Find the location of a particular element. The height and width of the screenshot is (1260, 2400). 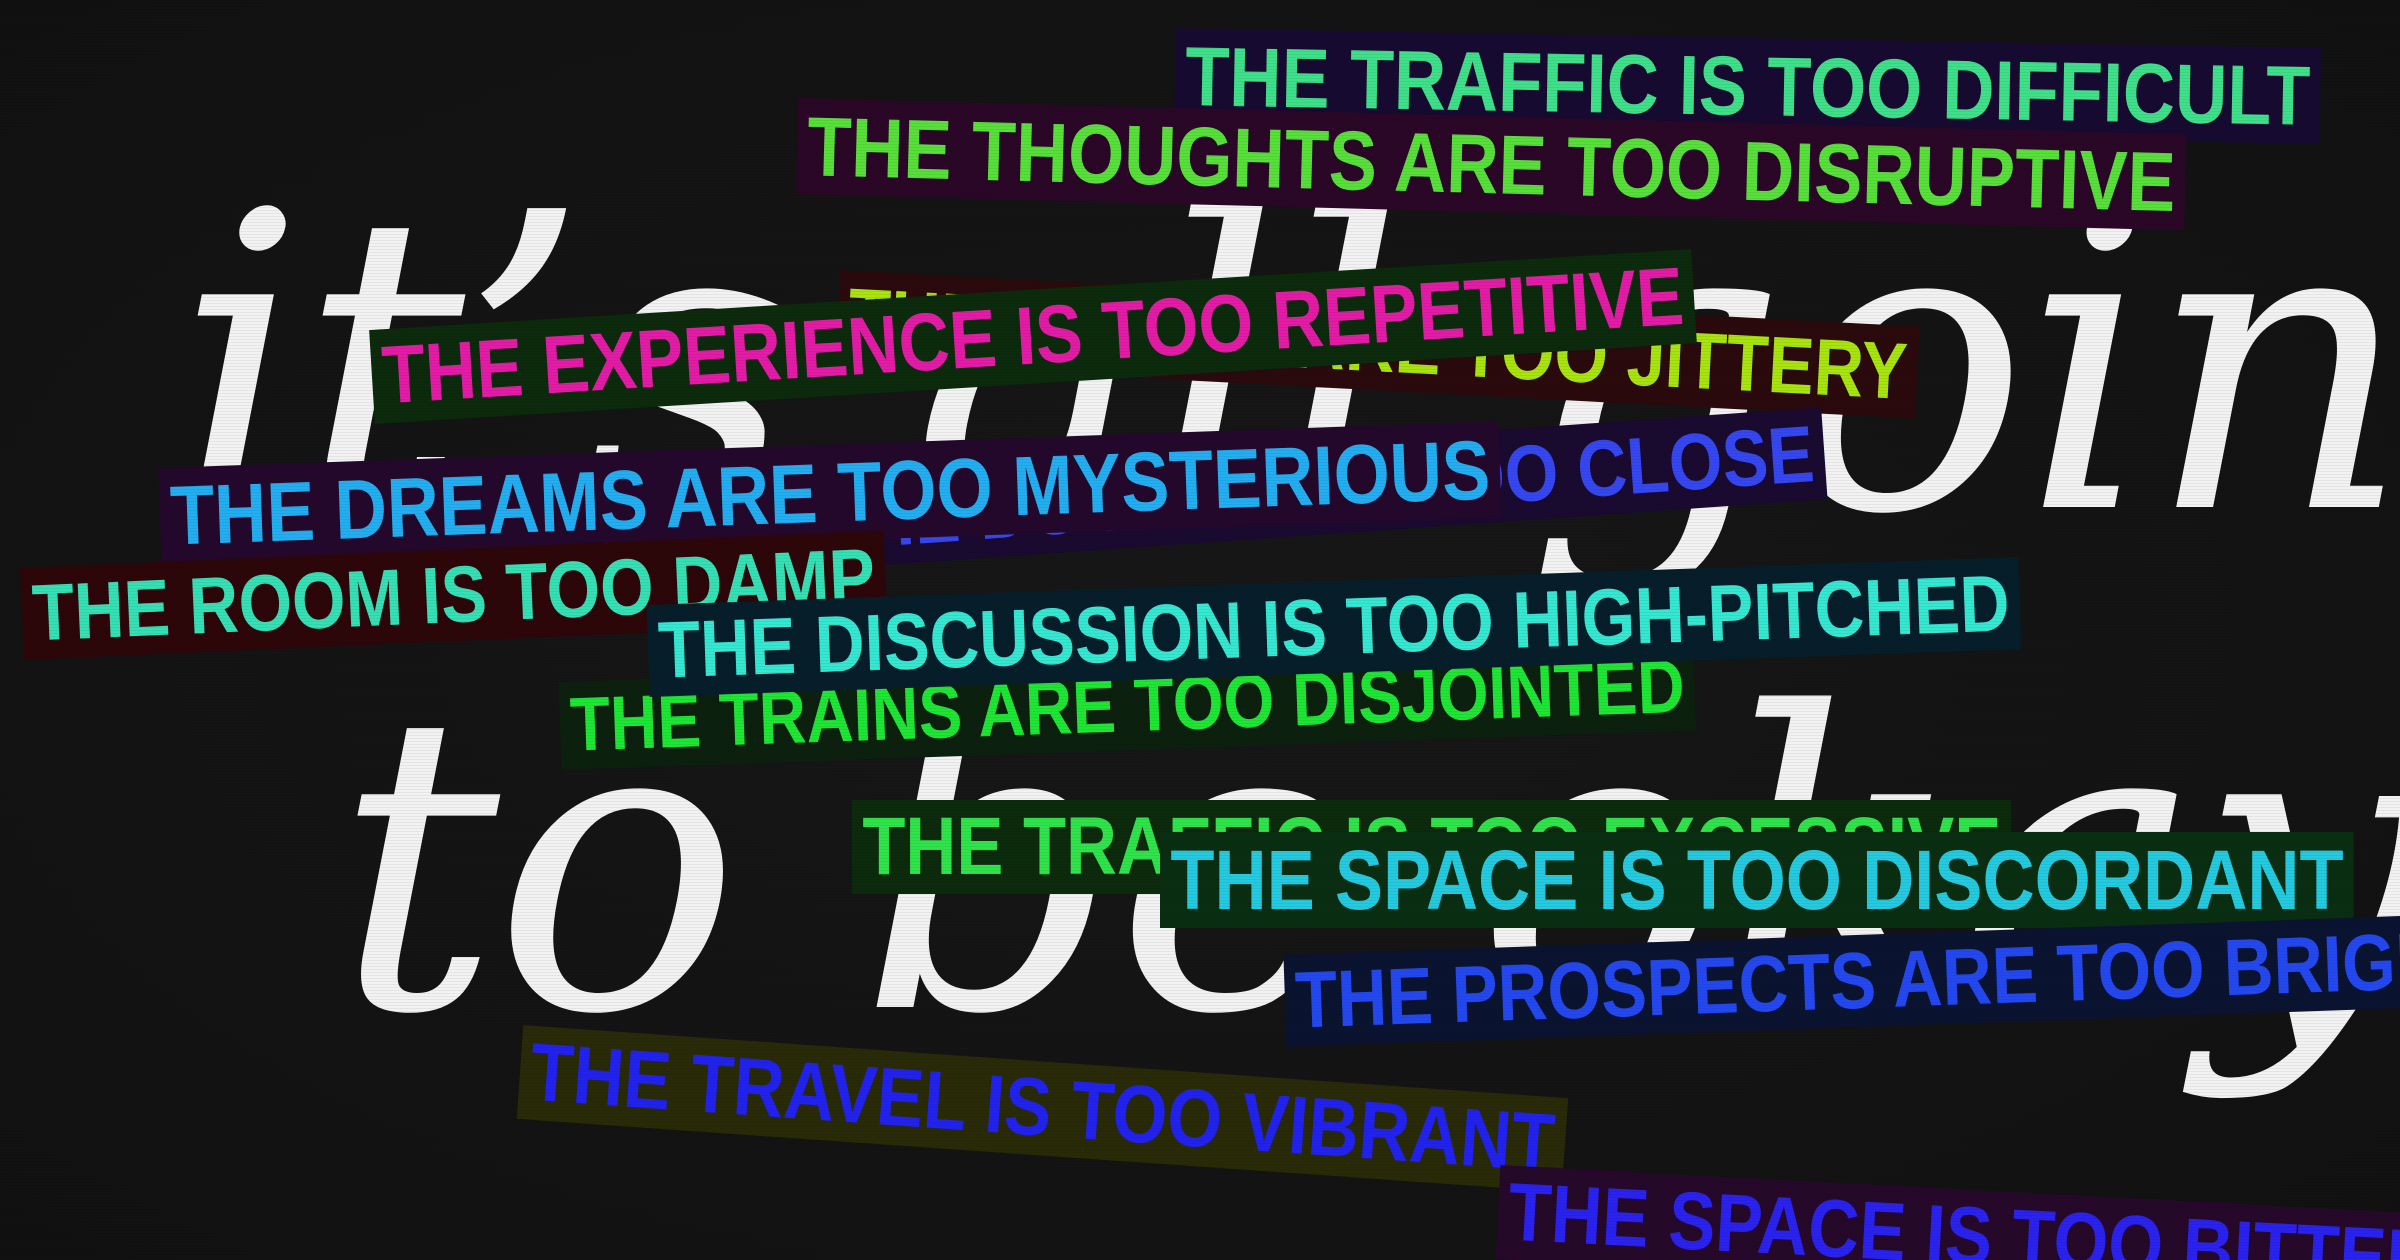

phrase-space-discordant: THE SPACE IS TOO DISCORDANT is located at coordinates (1757, 880).